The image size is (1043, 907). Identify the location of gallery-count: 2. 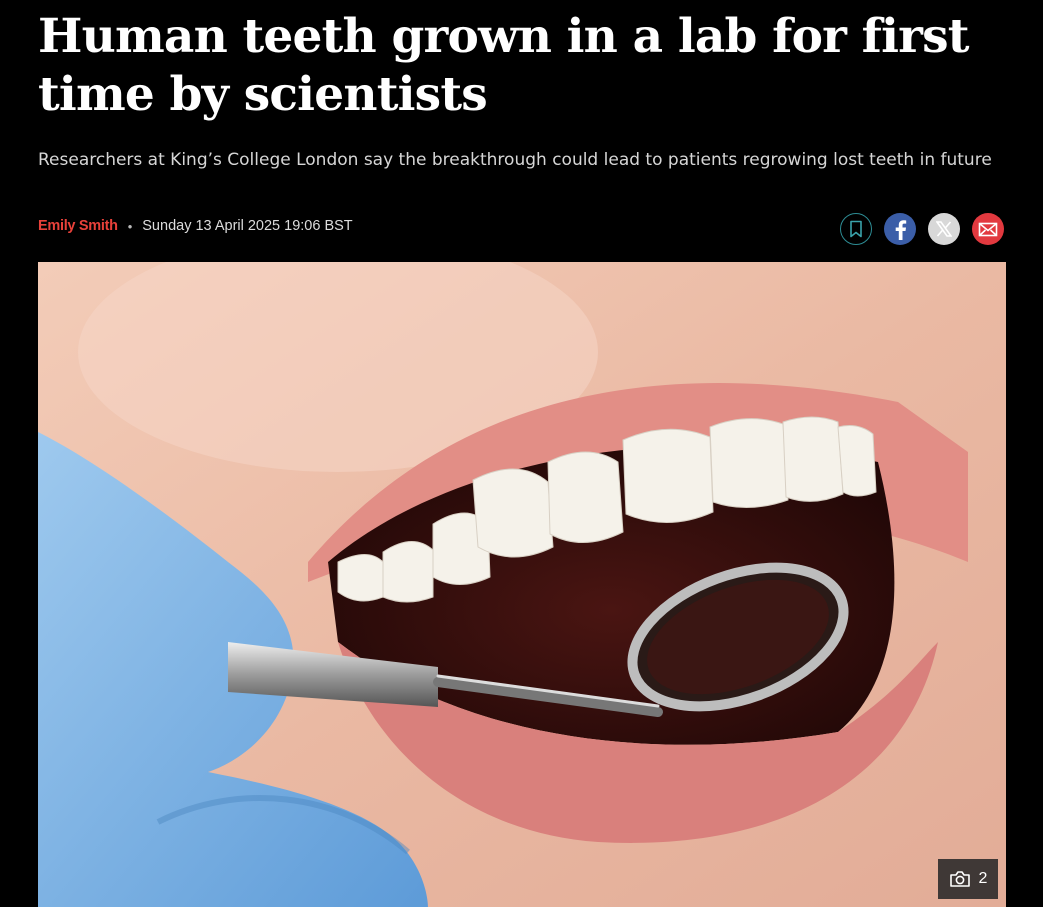
(983, 878).